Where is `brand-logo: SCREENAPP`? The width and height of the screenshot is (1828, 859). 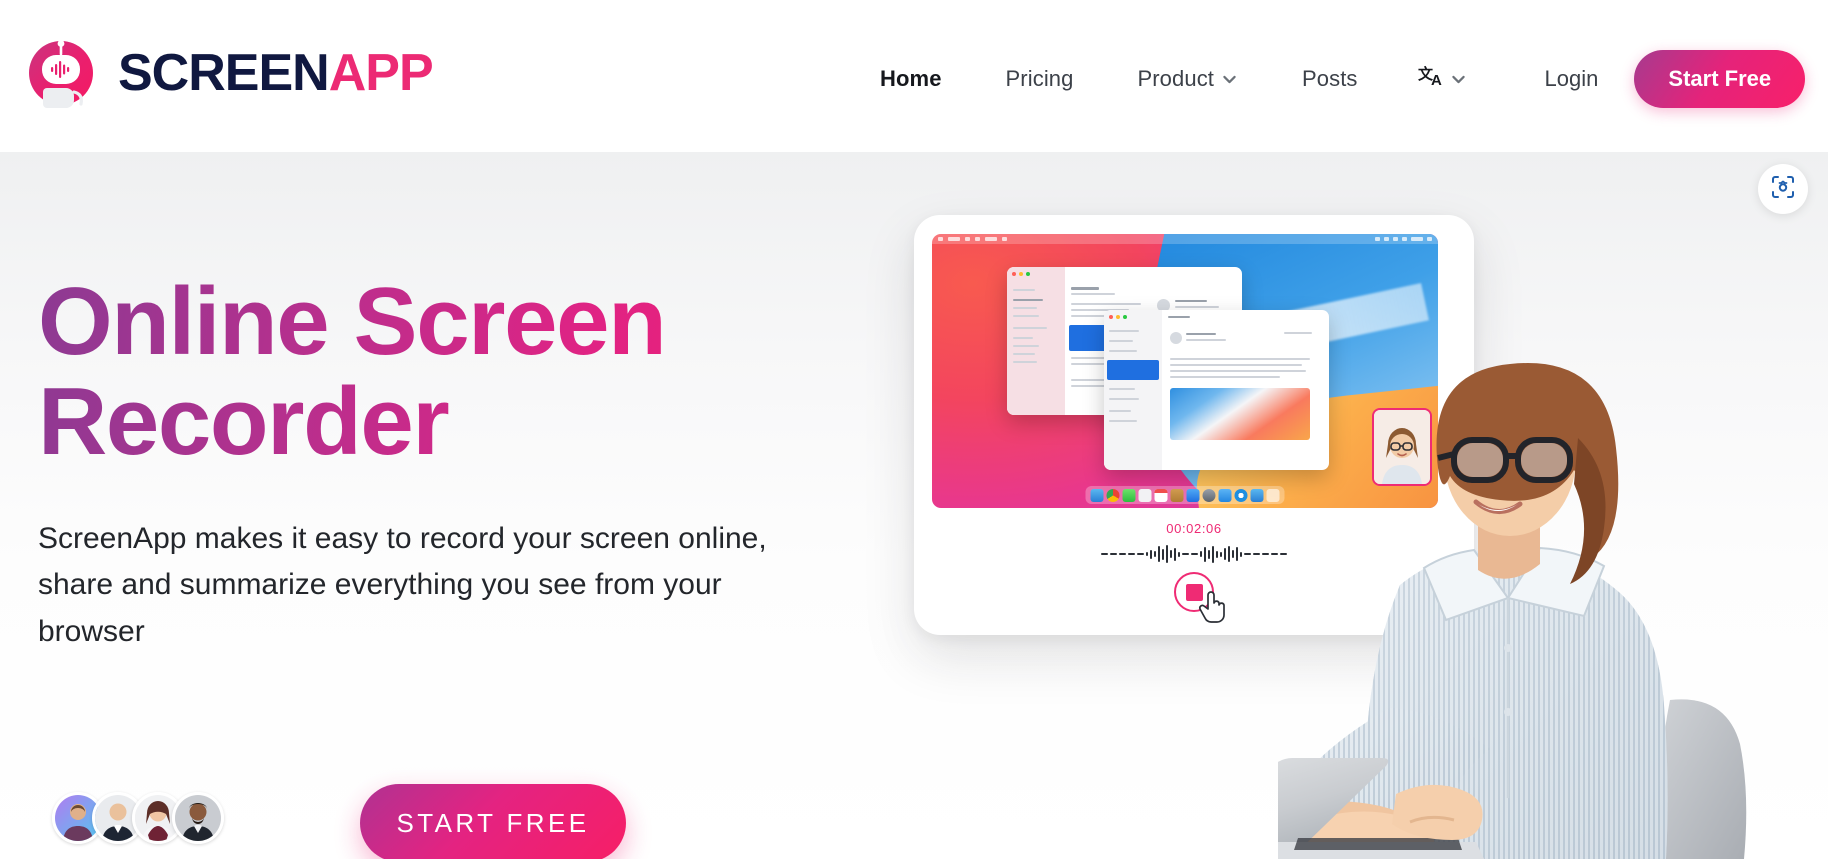
brand-logo: SCREENAPP is located at coordinates (226, 73).